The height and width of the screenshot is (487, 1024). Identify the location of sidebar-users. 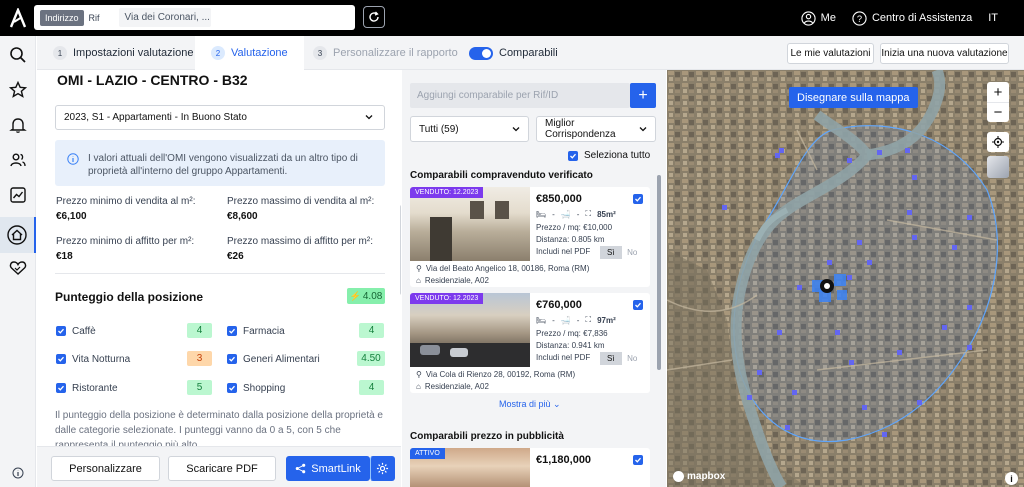
(18, 160).